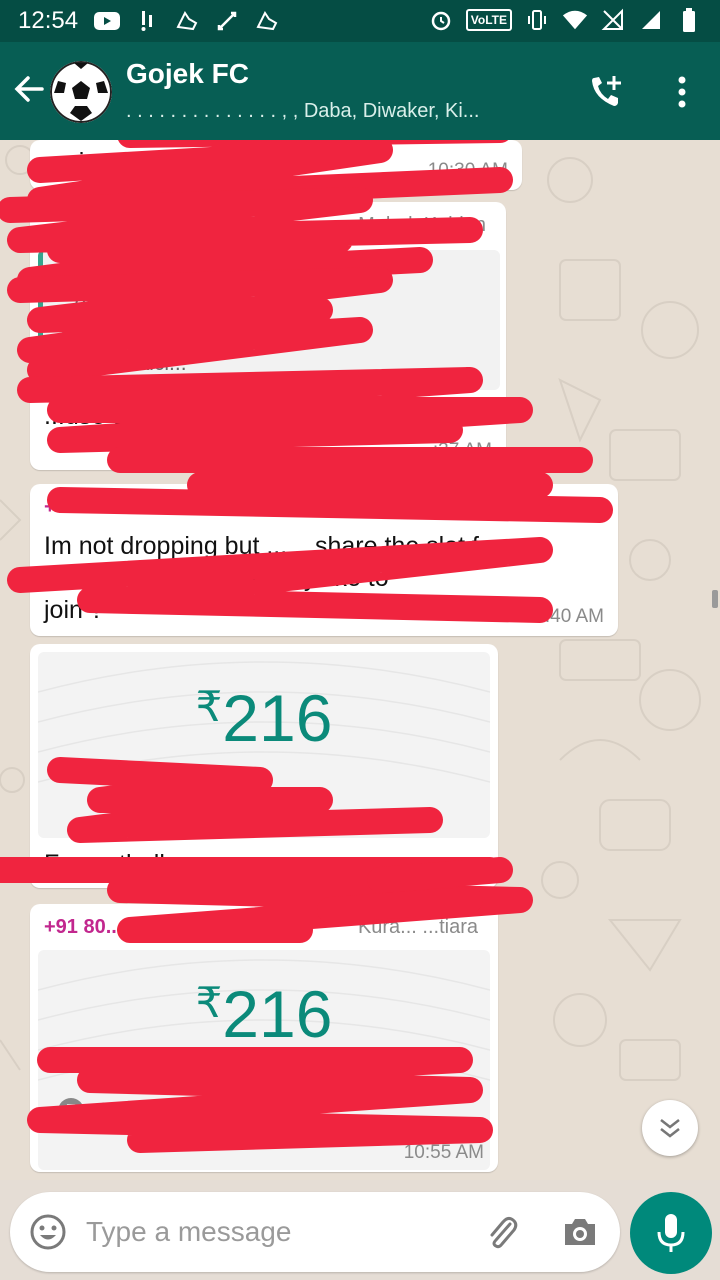  Describe the element at coordinates (315, 1232) in the screenshot. I see `message-composer: Type a message` at that location.